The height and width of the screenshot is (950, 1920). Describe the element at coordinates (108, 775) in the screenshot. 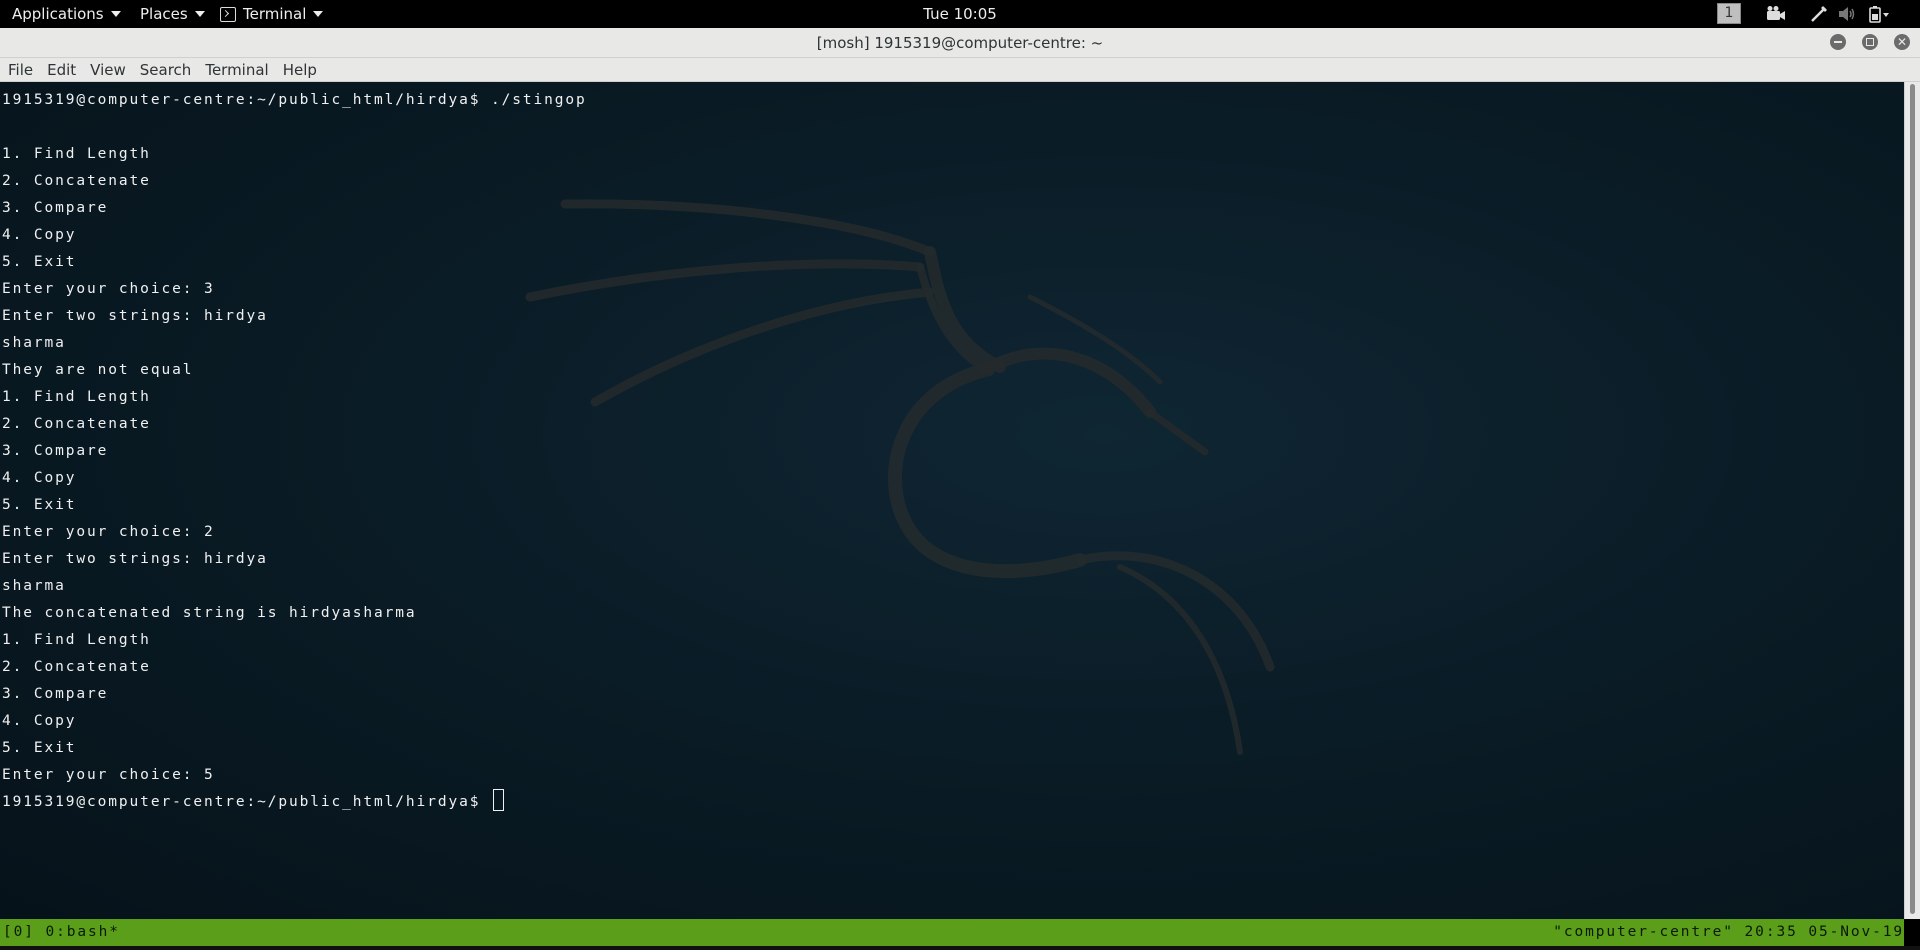

I see `terminal-line: Enter your choice: 5` at that location.